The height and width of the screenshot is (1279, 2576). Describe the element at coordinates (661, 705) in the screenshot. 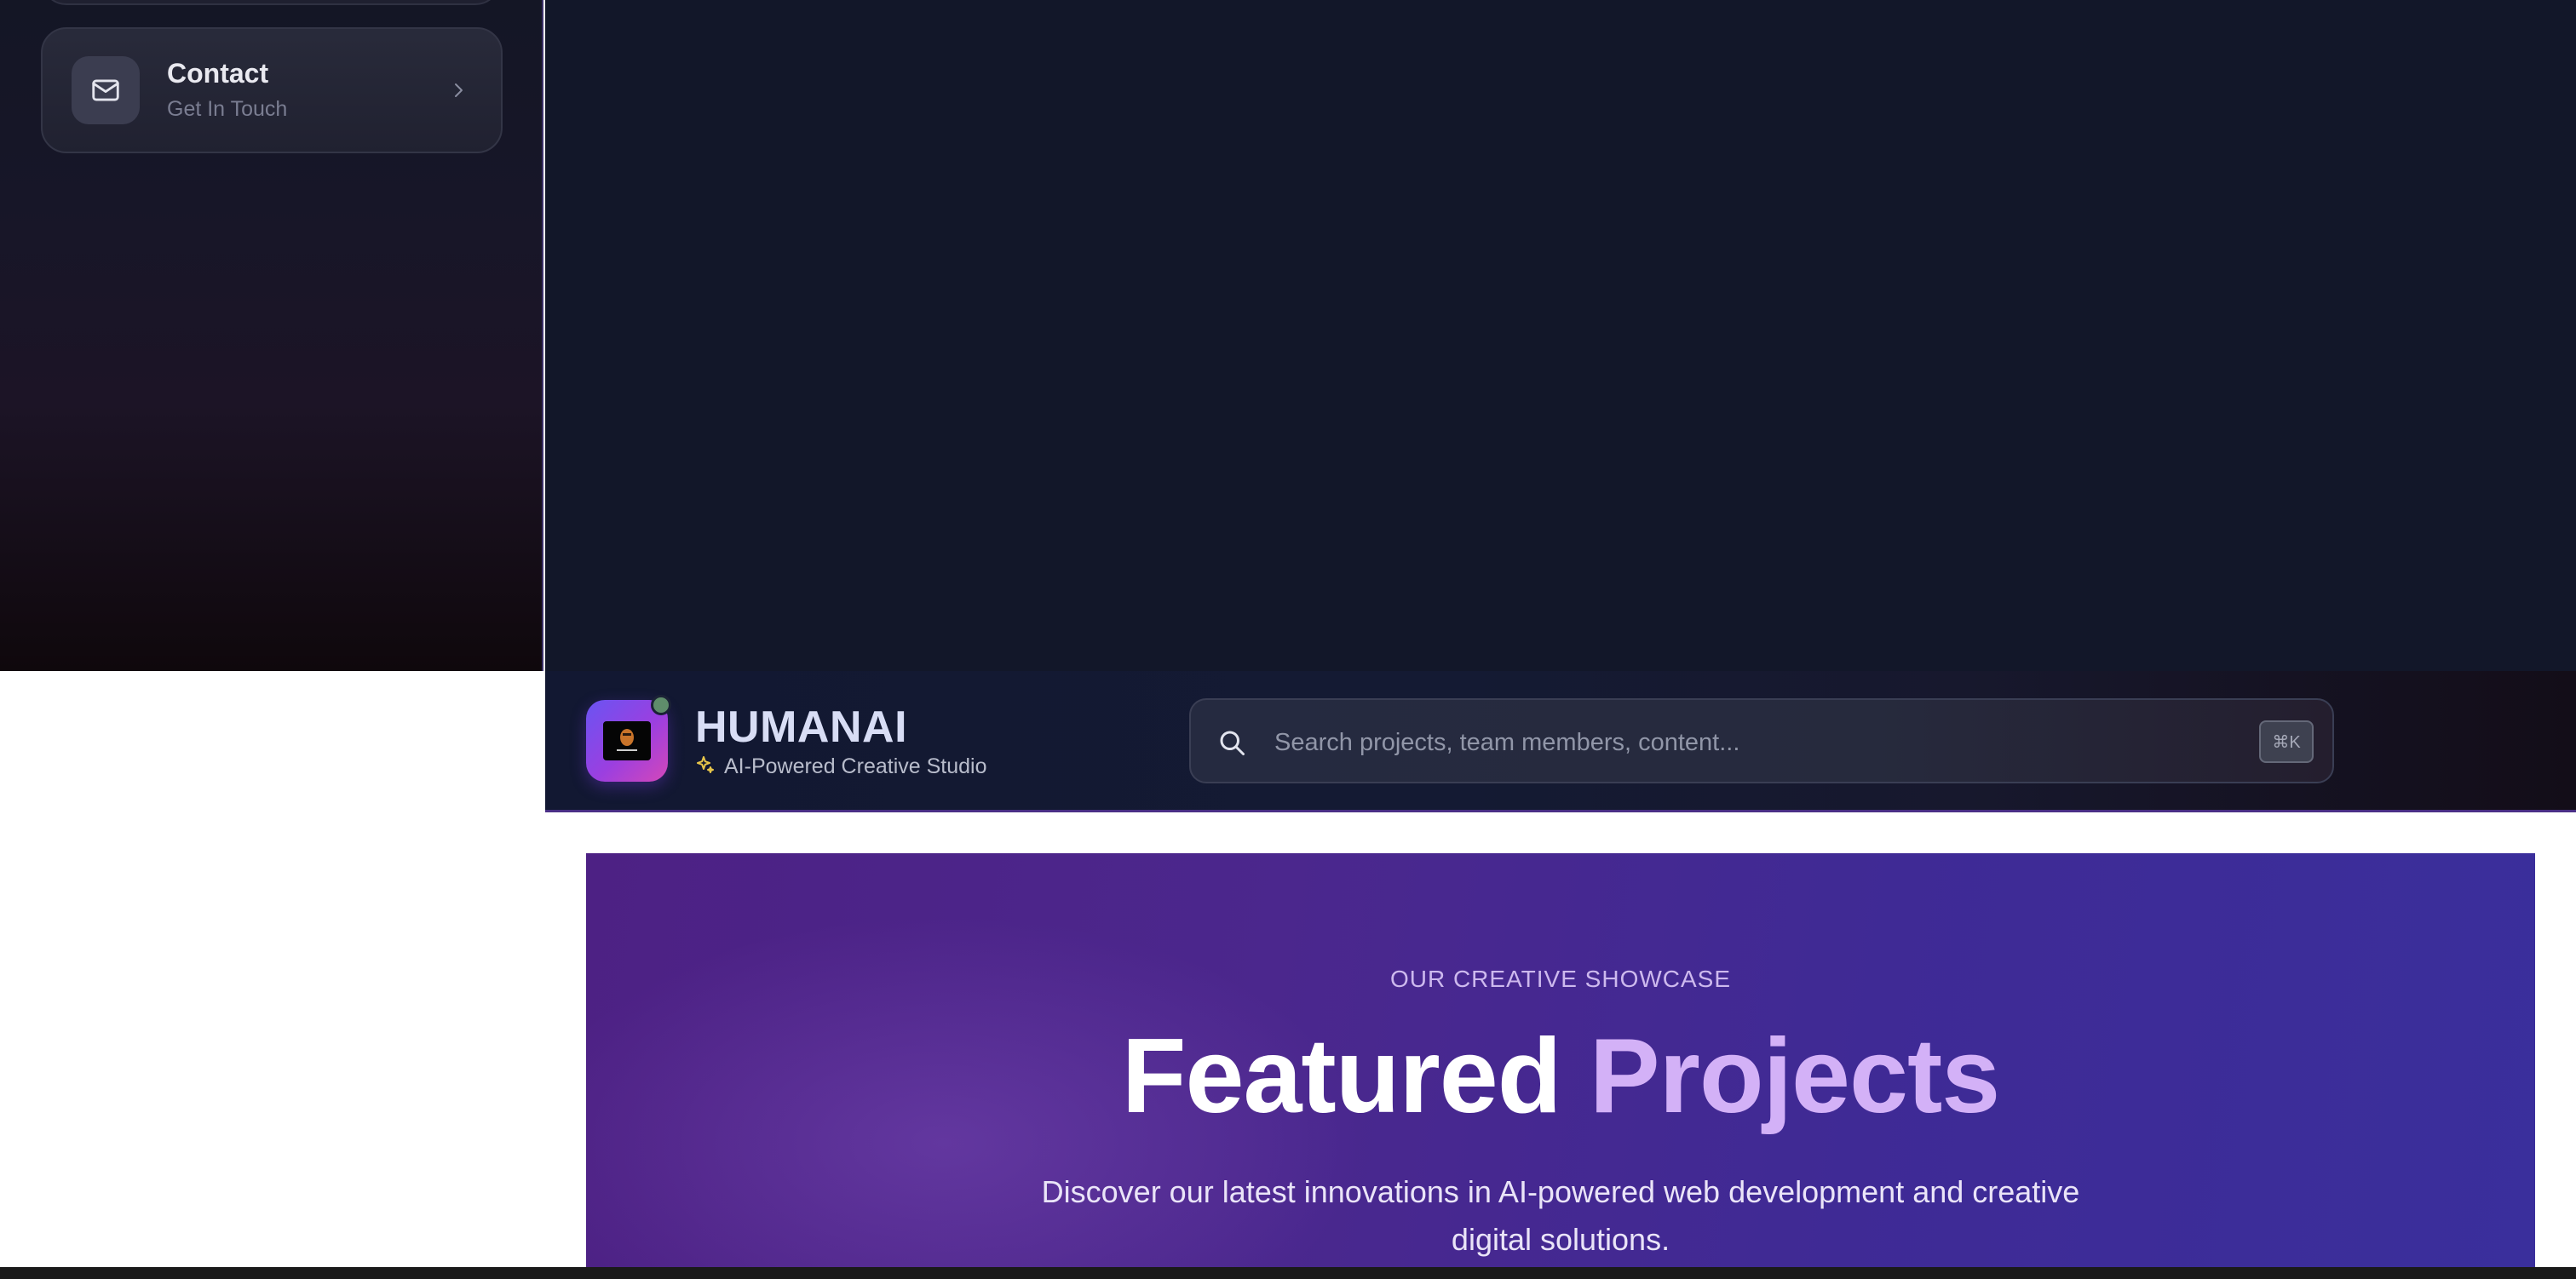

I see `online-status-indicator` at that location.